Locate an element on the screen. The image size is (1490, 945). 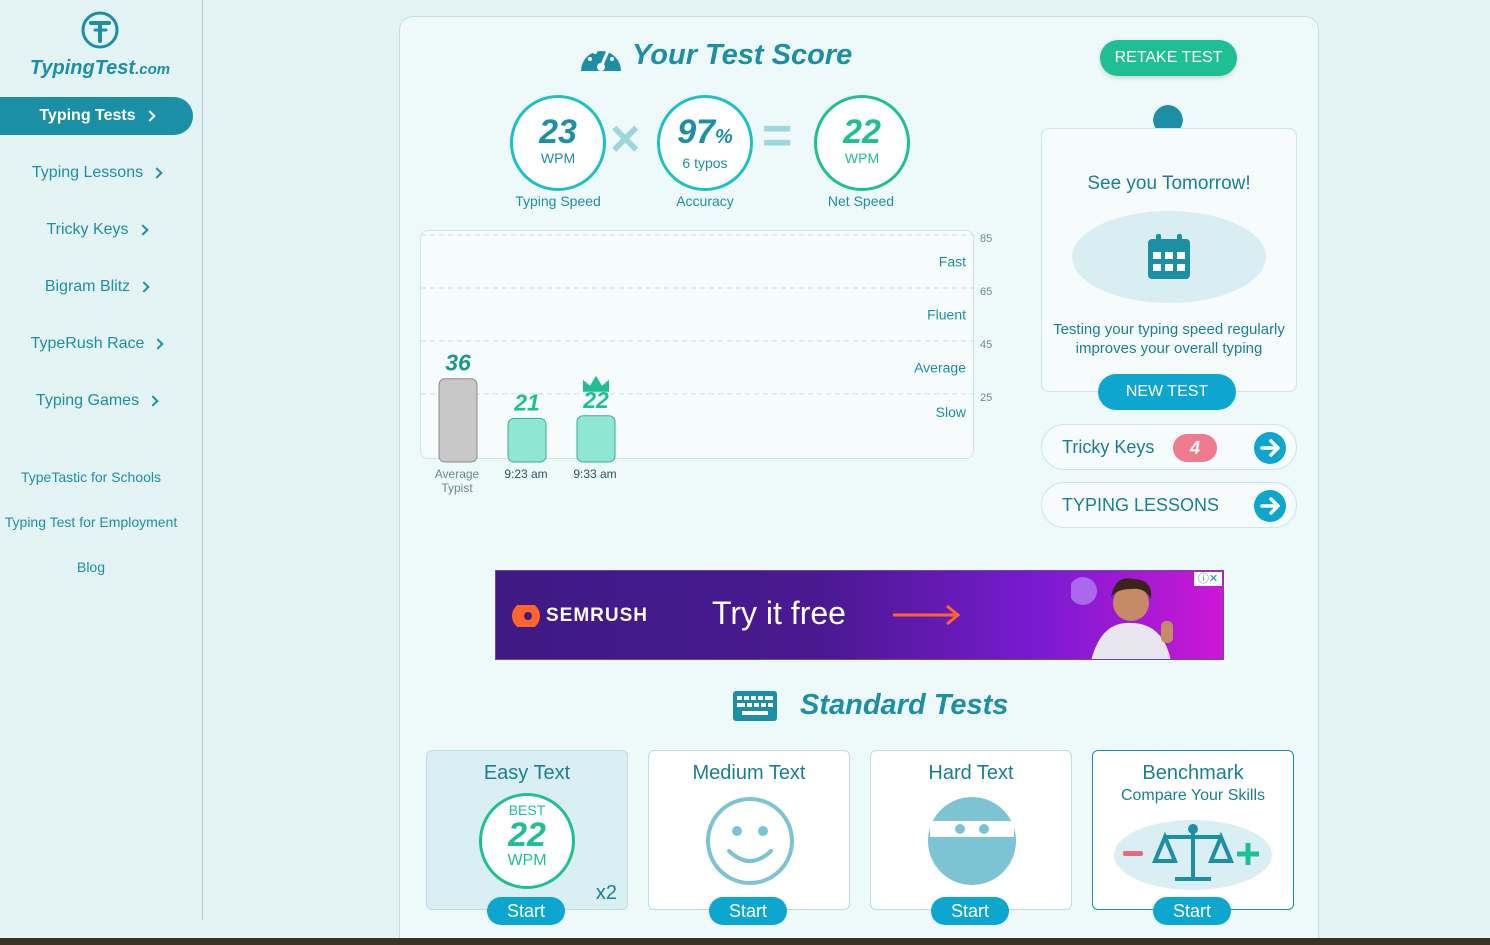
accuracy-caption: Accuracy is located at coordinates (705, 201).